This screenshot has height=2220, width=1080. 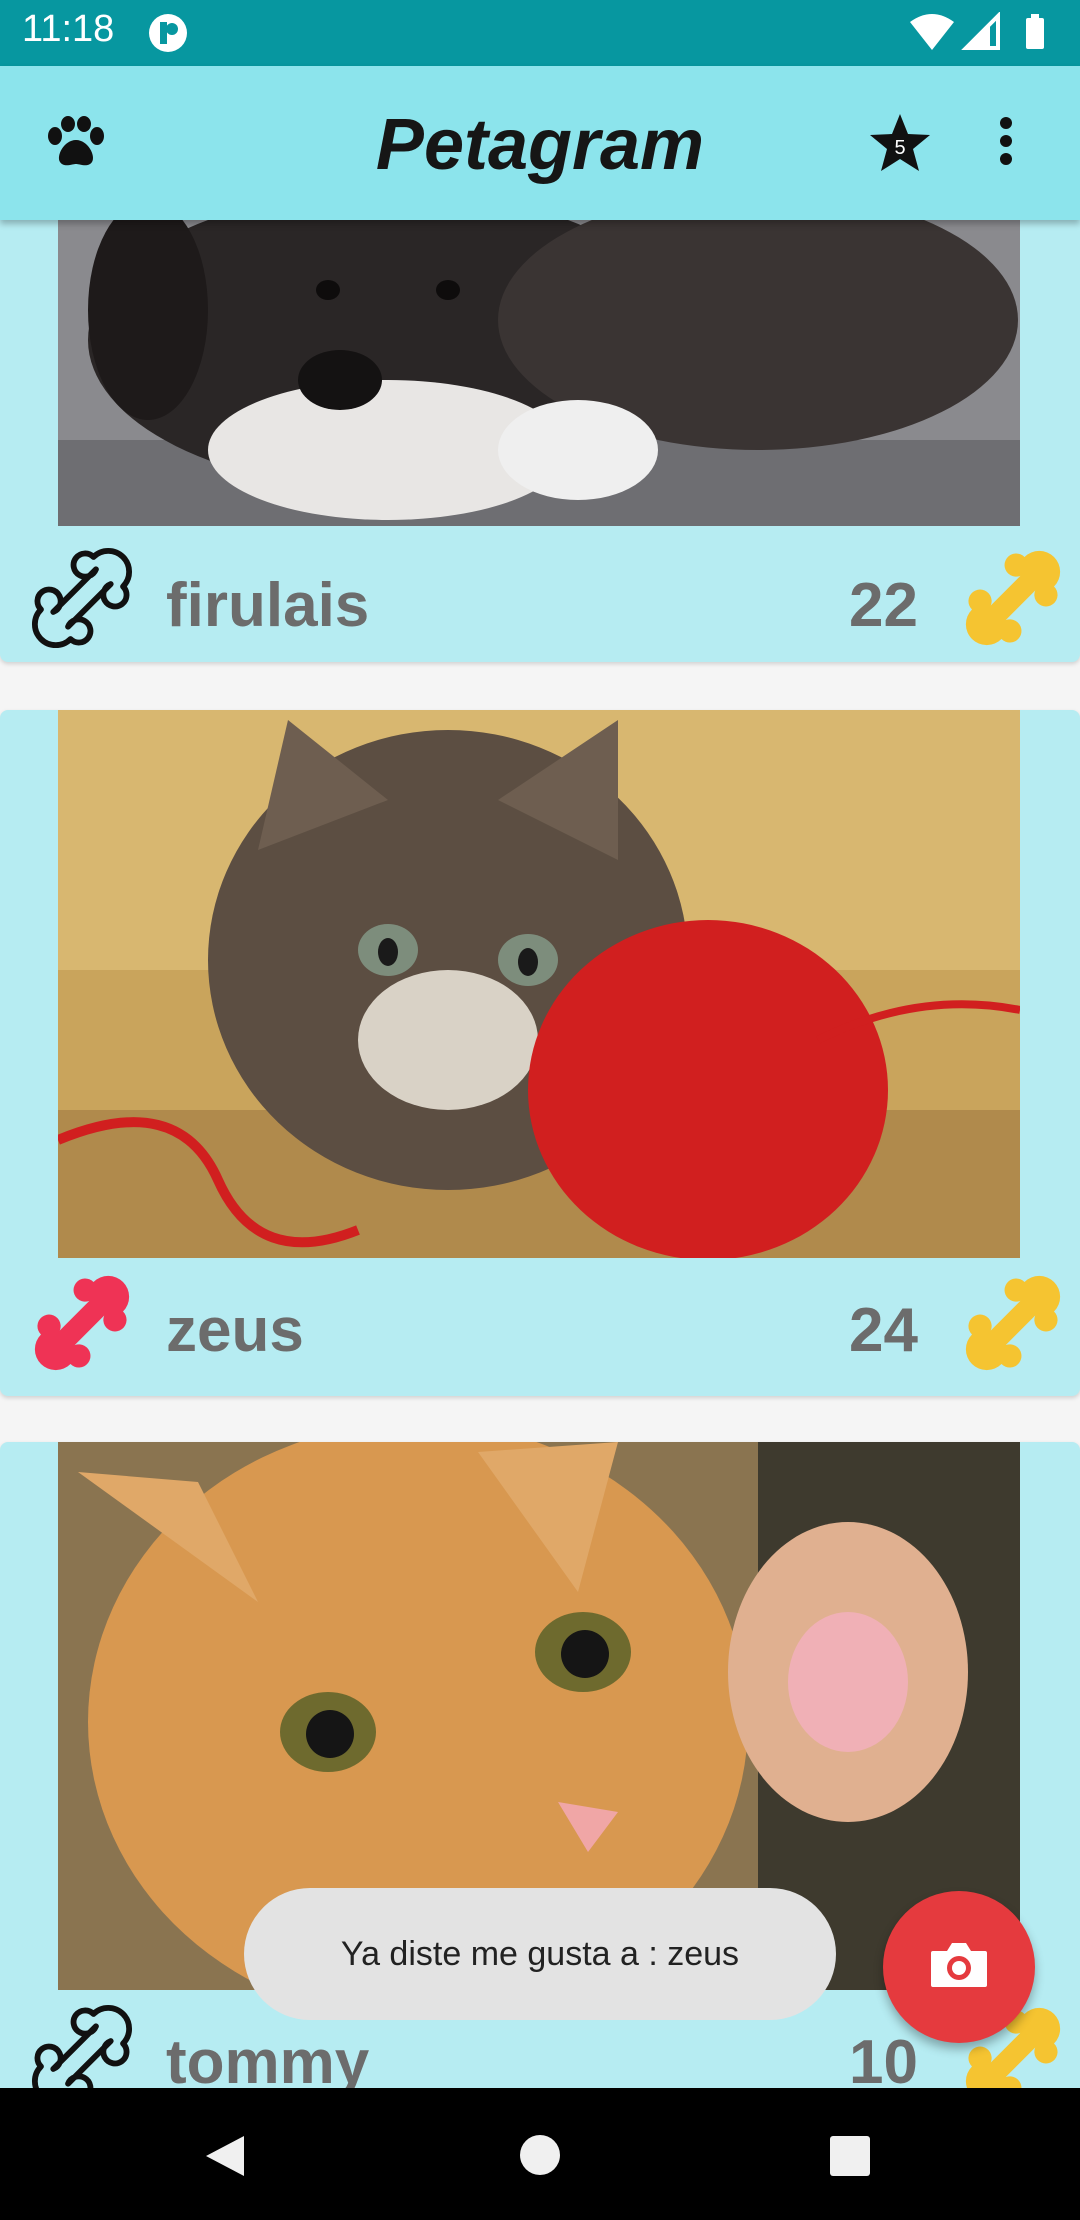 What do you see at coordinates (268, 605) in the screenshot?
I see `pet-name: firulais` at bounding box center [268, 605].